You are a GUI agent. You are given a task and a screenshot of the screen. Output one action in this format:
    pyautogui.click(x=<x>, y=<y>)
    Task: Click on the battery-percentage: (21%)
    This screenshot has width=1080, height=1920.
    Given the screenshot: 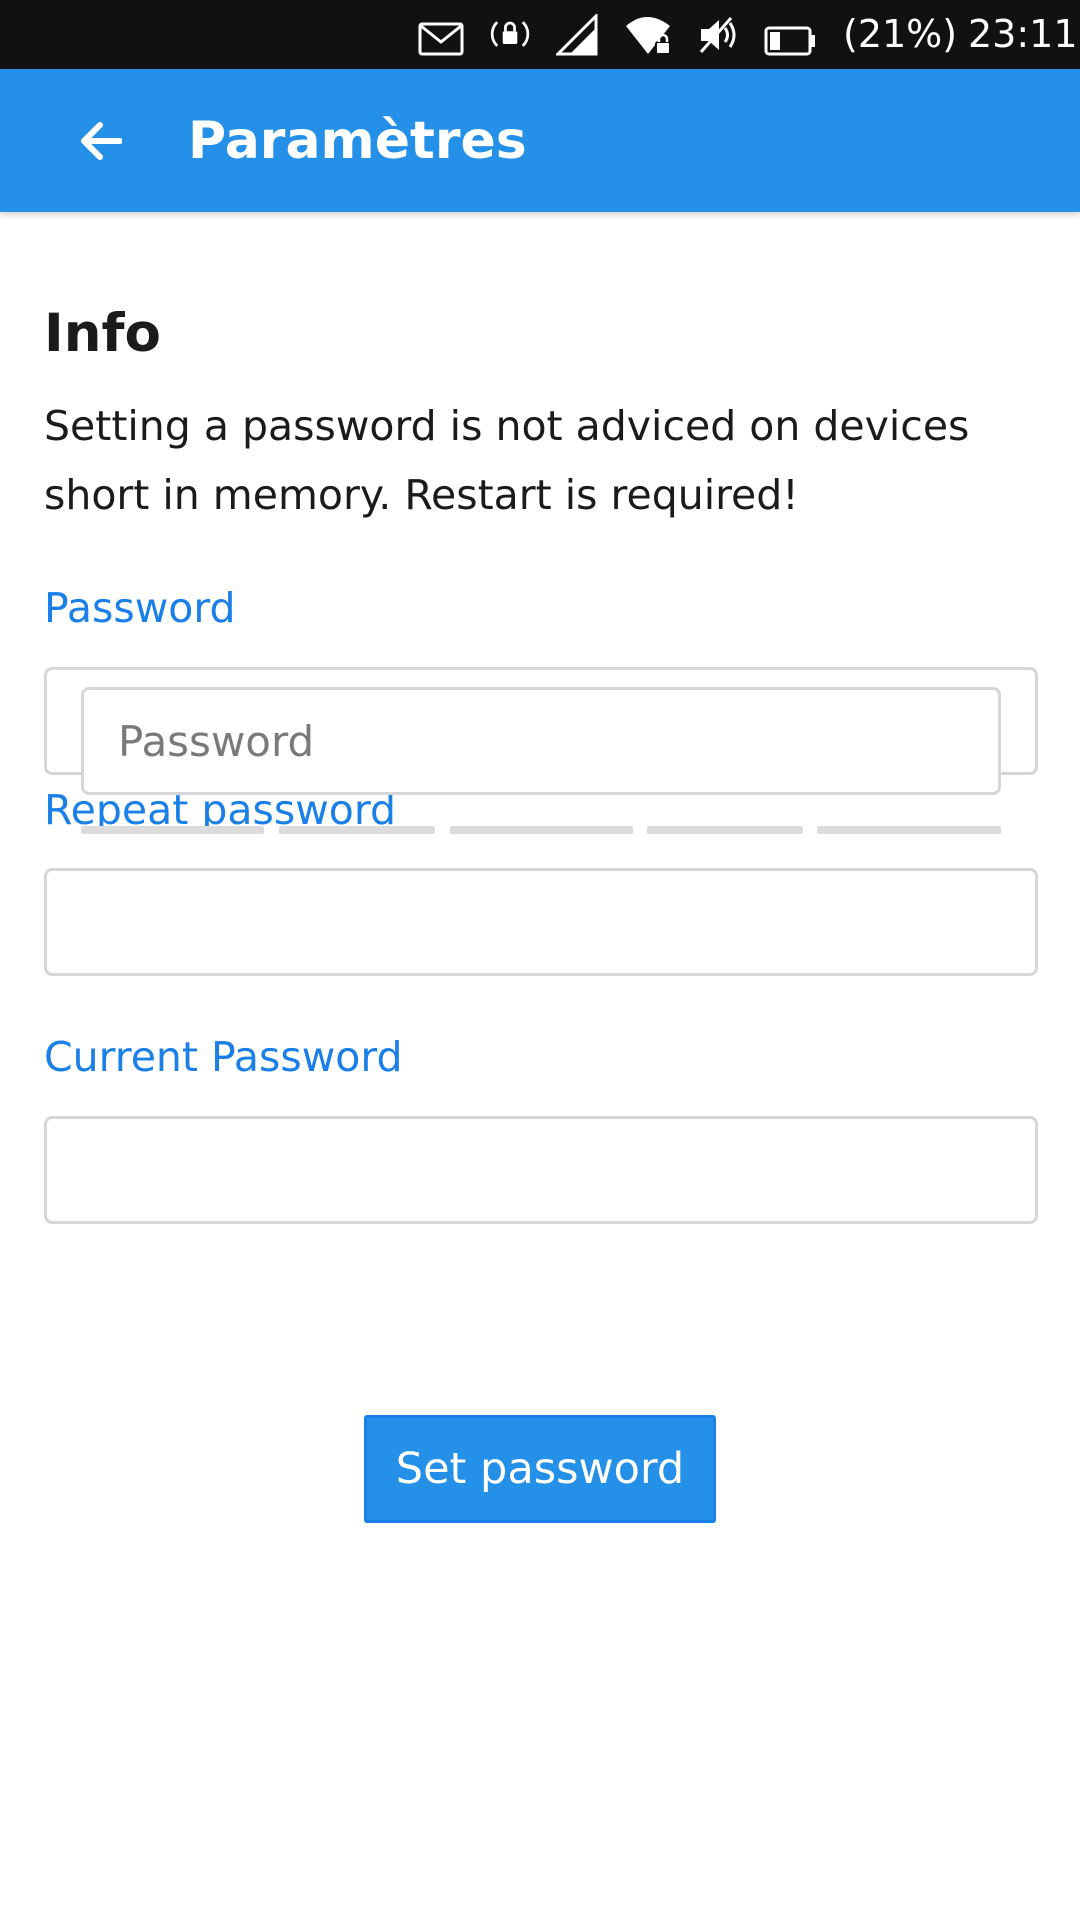 What is the action you would take?
    pyautogui.click(x=900, y=34)
    